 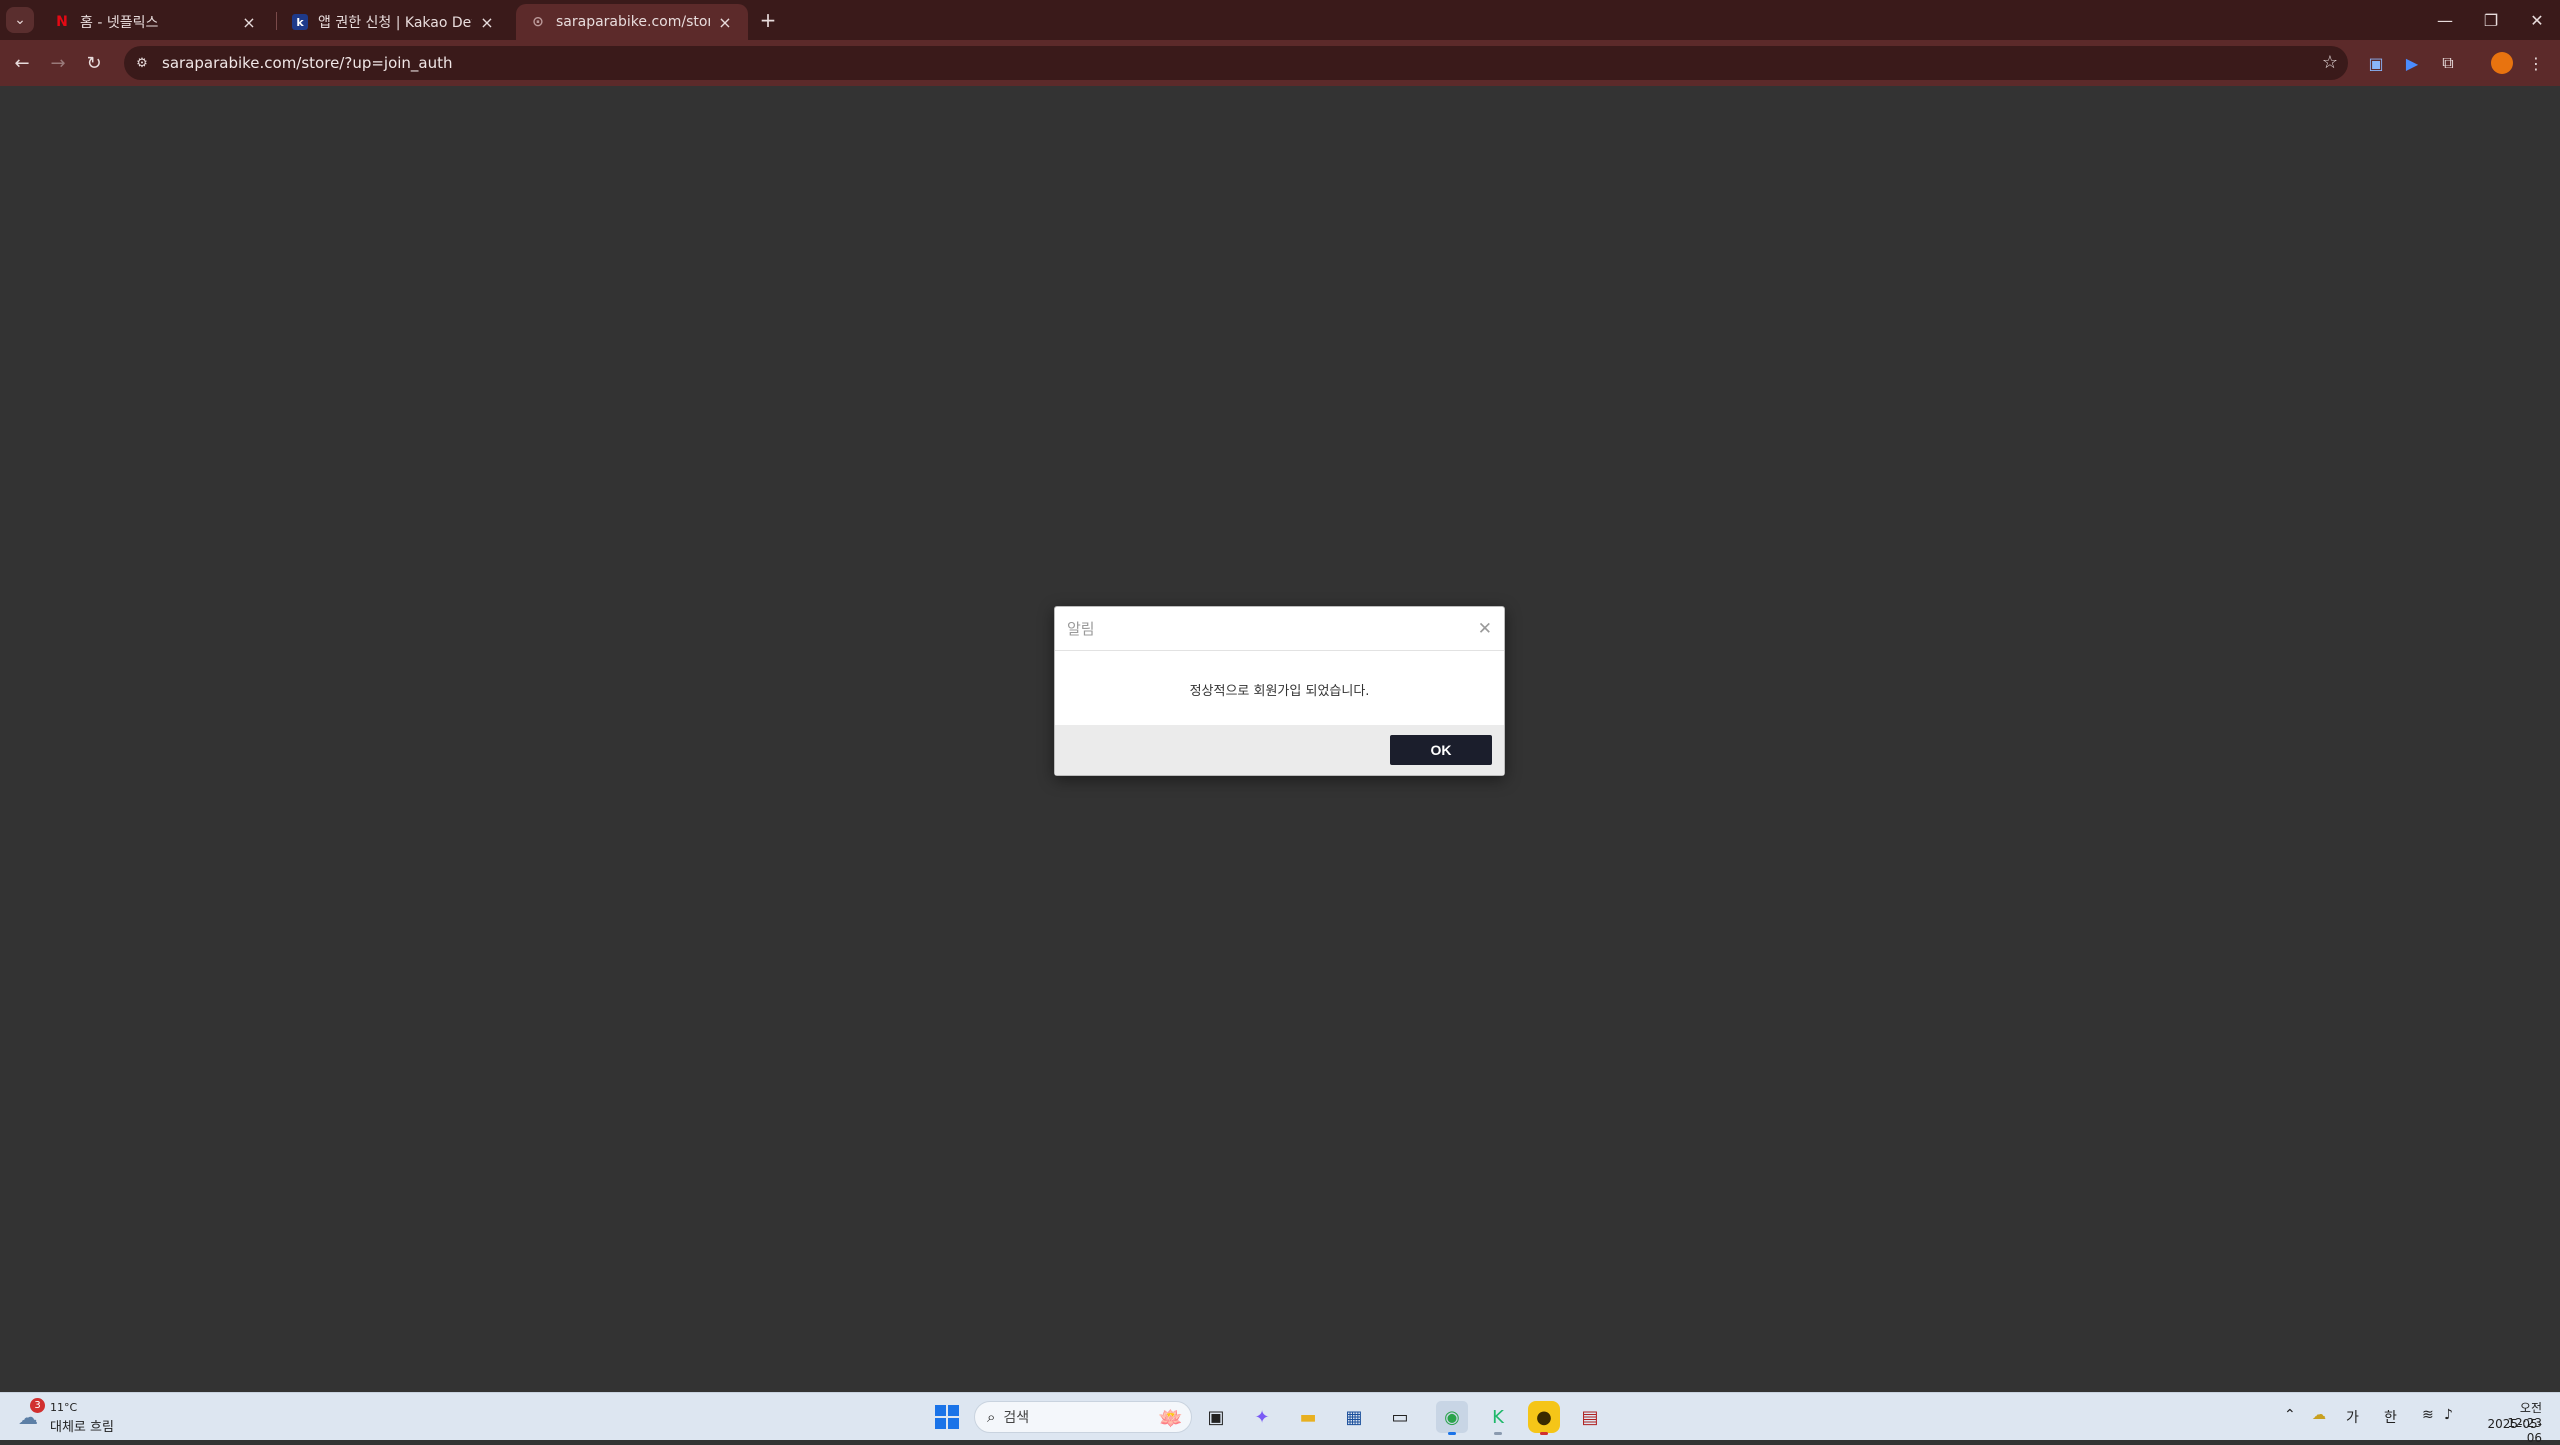 What do you see at coordinates (2412, 63) in the screenshot?
I see `extension-play-icon: ▶` at bounding box center [2412, 63].